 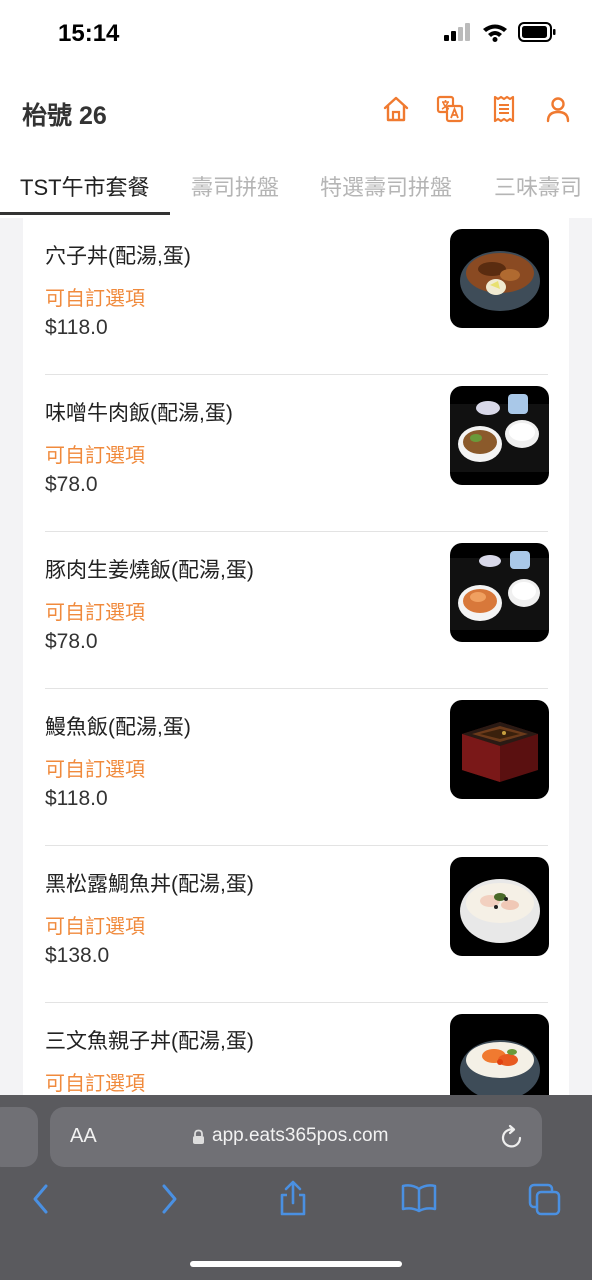 I want to click on status-bar: 15:14, so click(x=296, y=35).